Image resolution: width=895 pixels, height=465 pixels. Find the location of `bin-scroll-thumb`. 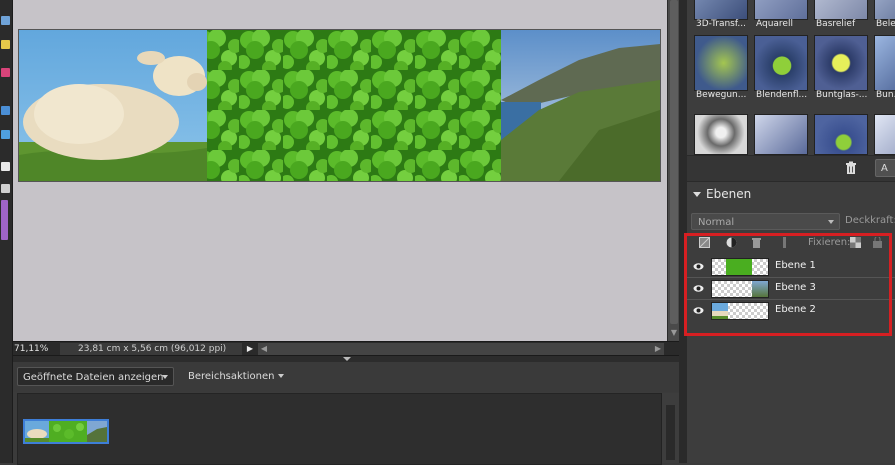

bin-scroll-thumb is located at coordinates (670, 432).